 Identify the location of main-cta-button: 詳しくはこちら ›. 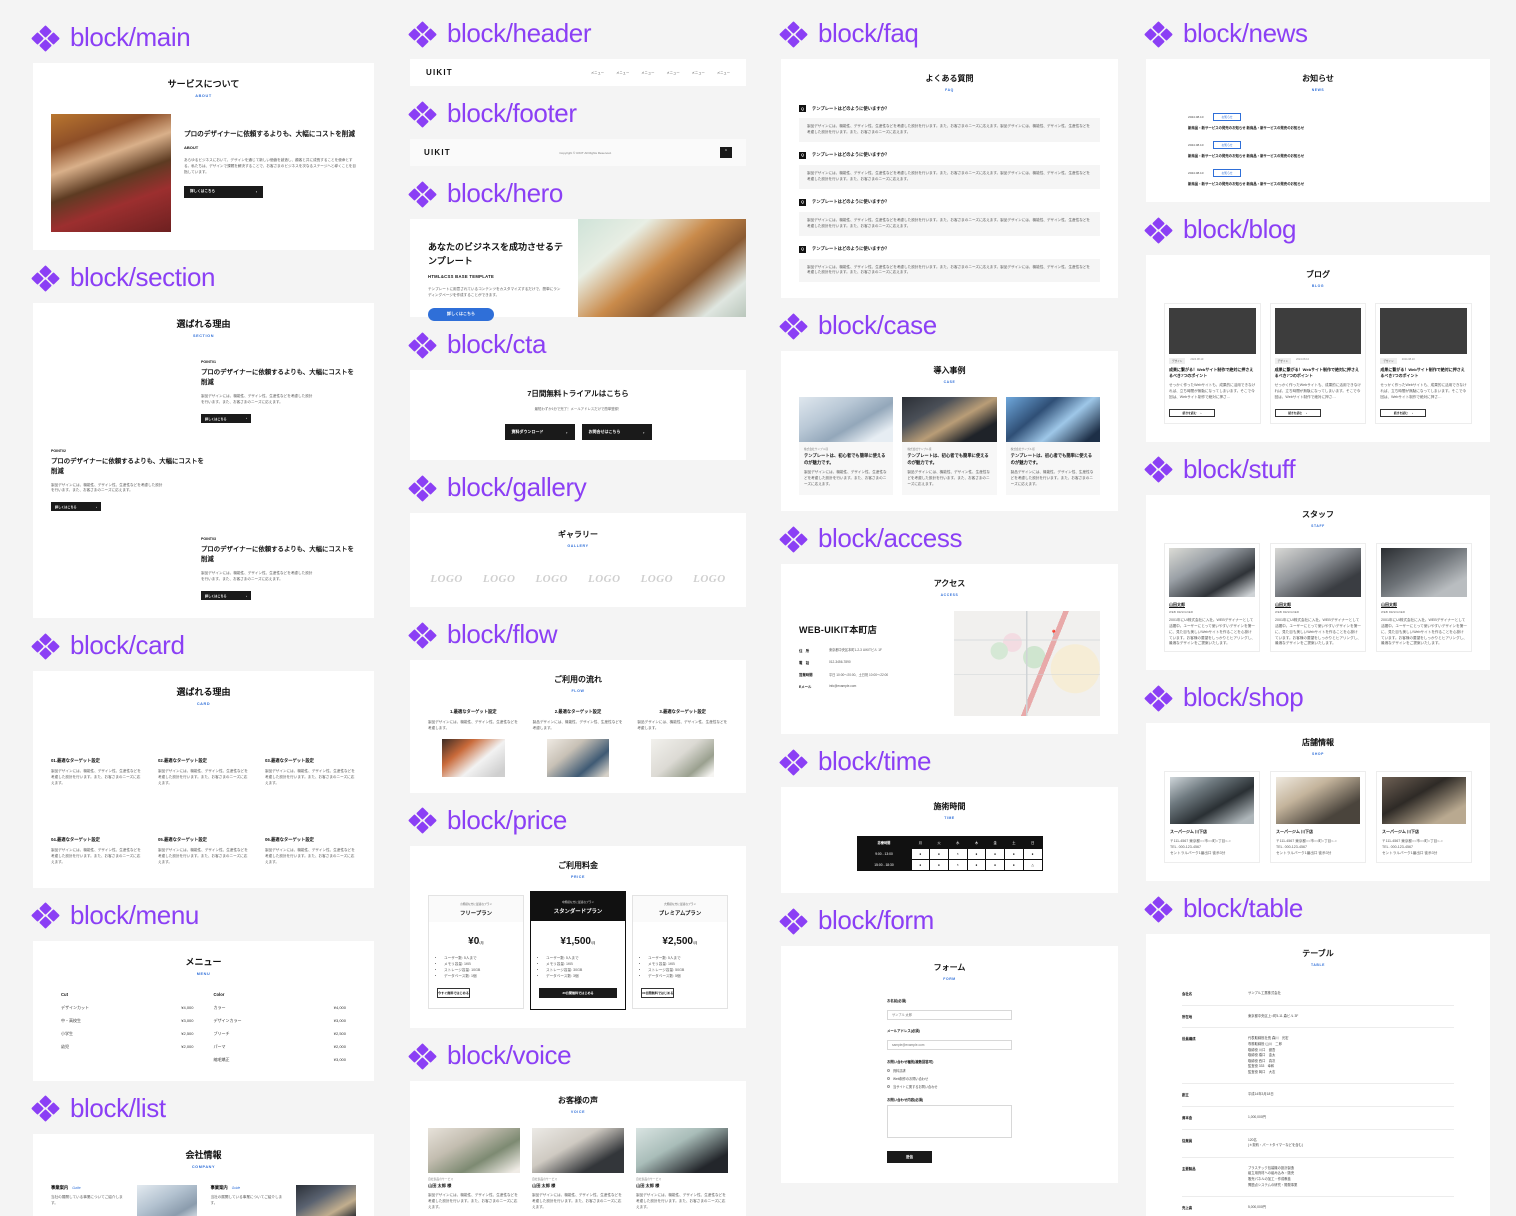
(223, 191).